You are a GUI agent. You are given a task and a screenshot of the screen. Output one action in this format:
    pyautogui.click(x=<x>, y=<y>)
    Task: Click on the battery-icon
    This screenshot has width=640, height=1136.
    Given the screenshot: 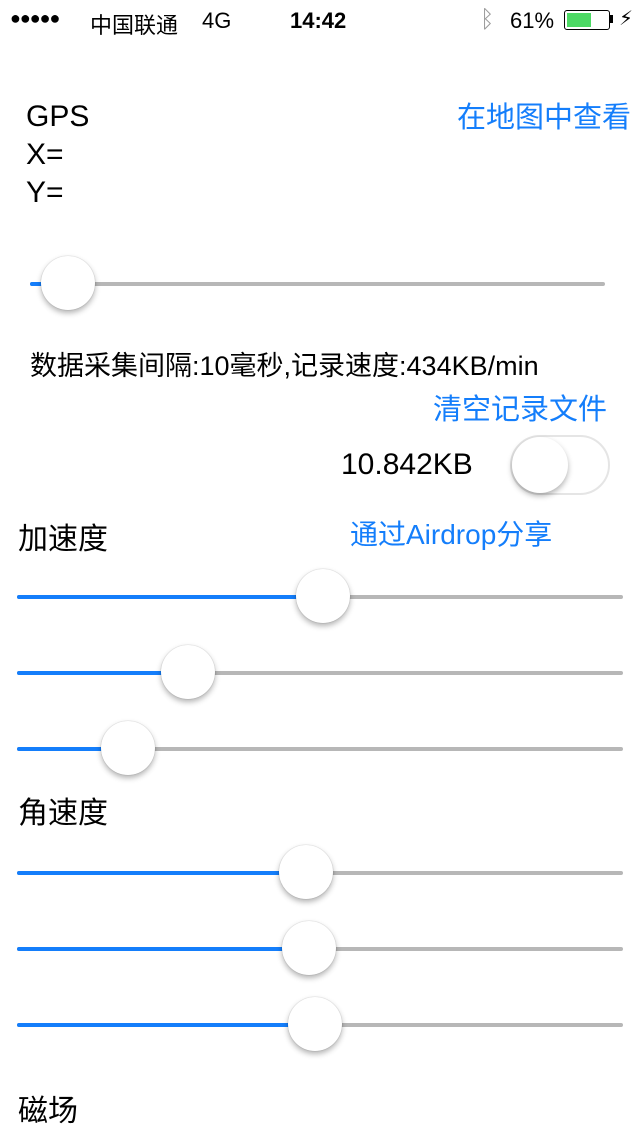 What is the action you would take?
    pyautogui.click(x=587, y=20)
    